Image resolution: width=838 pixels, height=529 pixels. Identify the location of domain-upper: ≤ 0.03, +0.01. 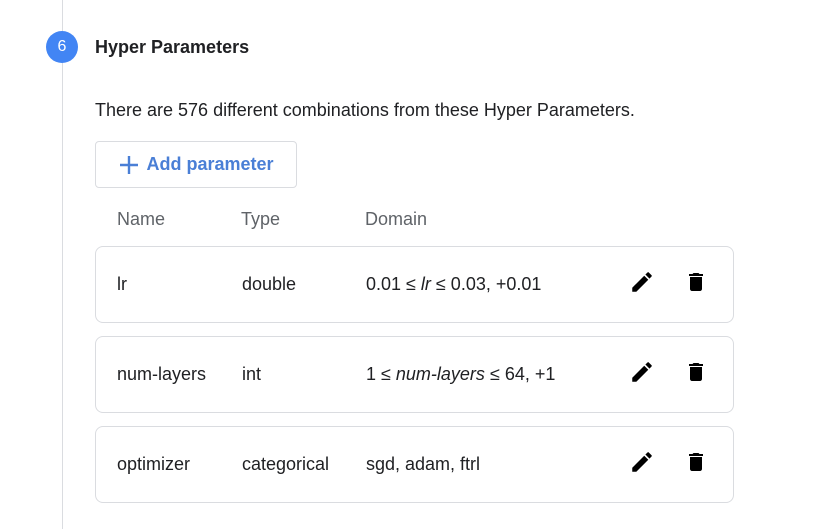
(486, 284).